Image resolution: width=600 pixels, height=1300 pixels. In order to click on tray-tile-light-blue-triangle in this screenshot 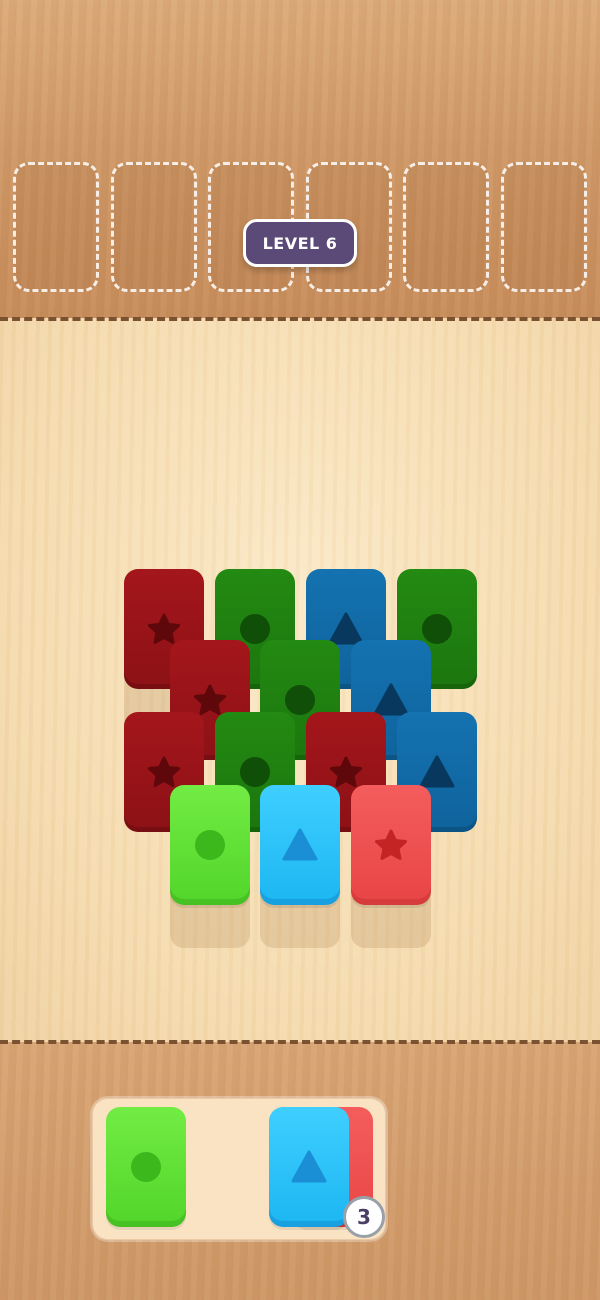, I will do `click(309, 1167)`.